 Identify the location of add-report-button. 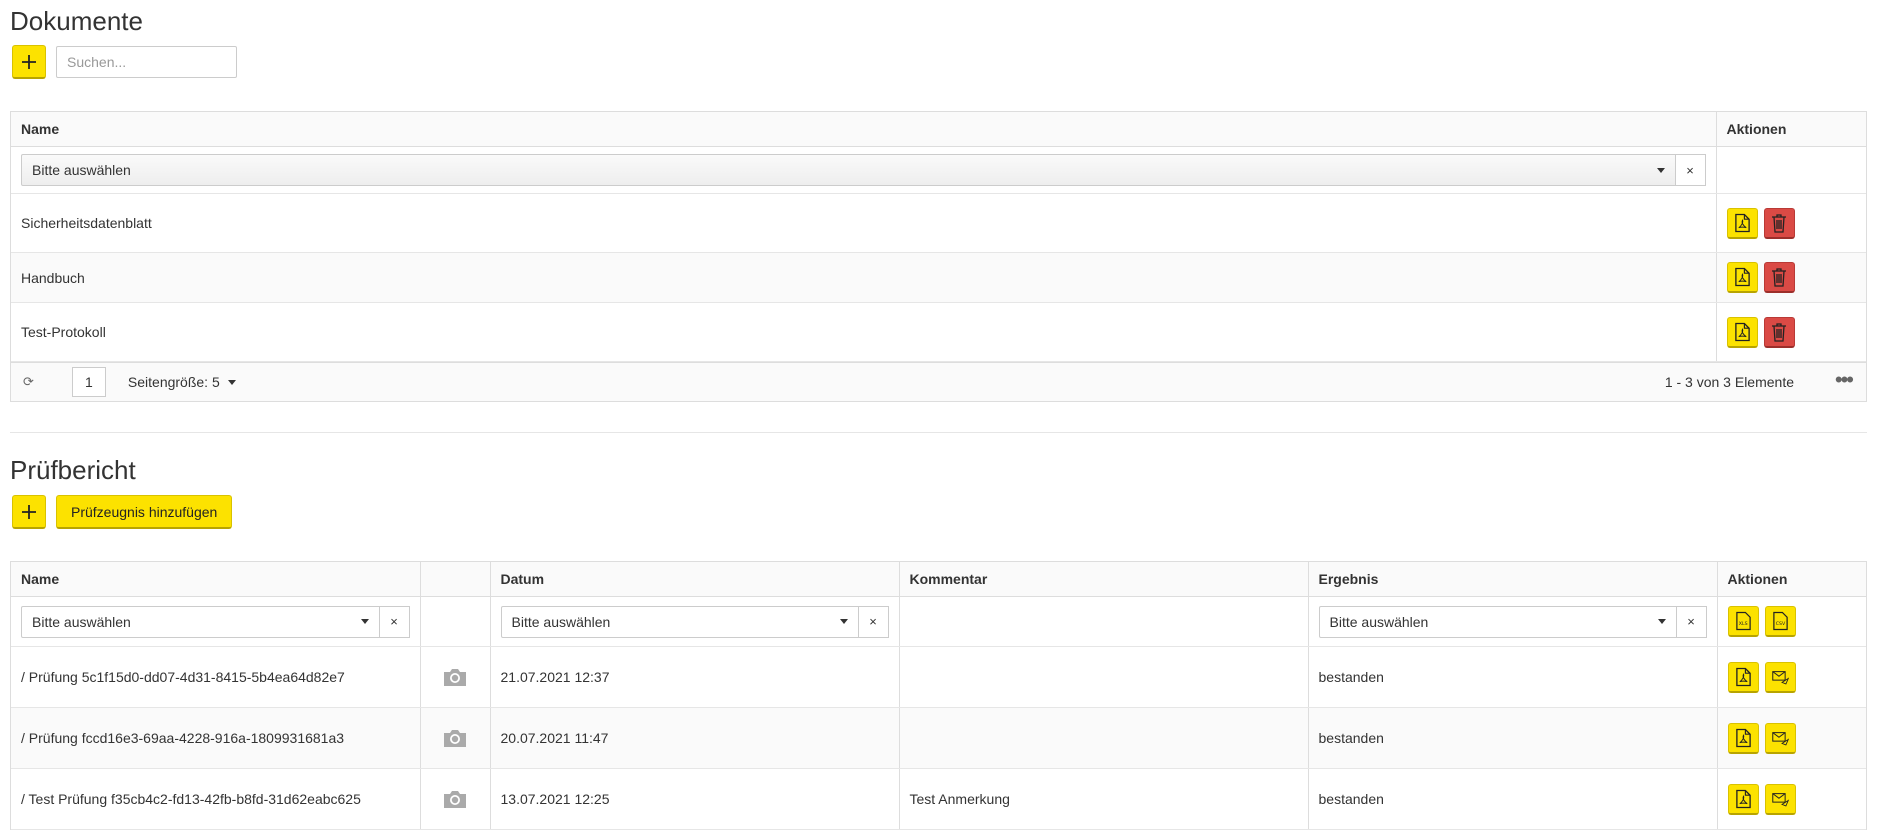
(29, 512).